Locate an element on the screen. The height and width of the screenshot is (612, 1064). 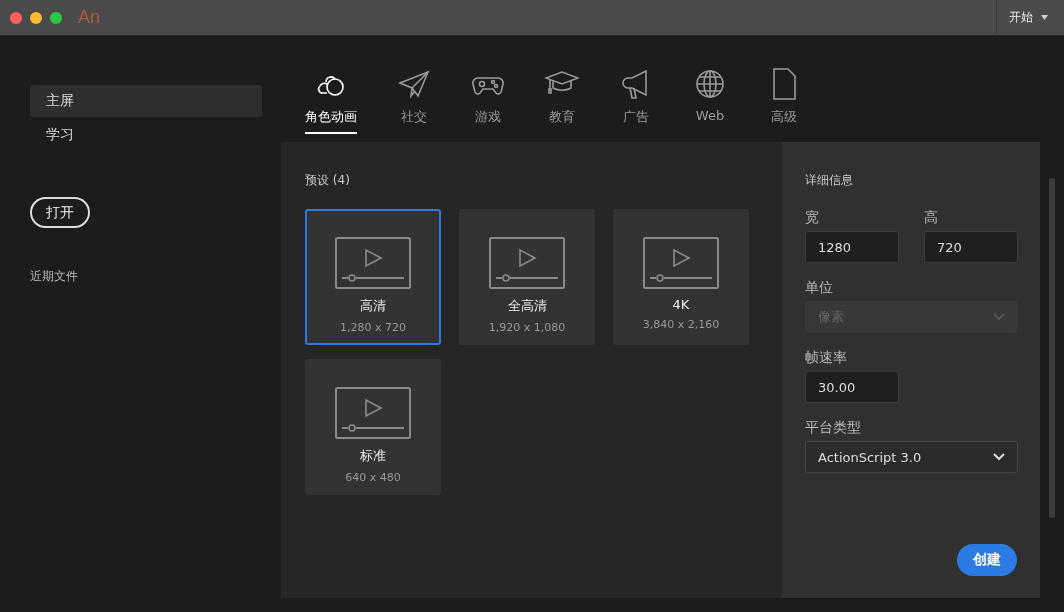
preset-name: 4K is located at coordinates (681, 304).